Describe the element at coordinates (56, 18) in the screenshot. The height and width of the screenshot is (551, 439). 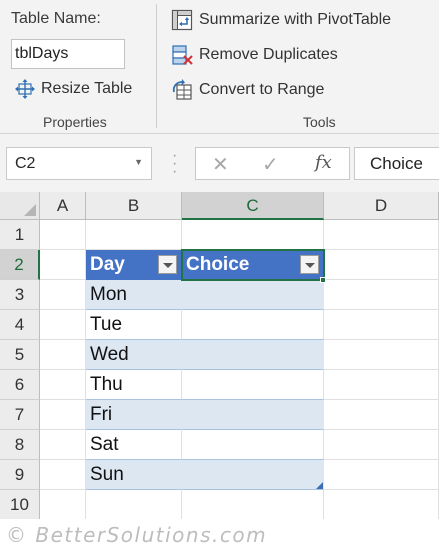
I see `table-name-label: Table Name:` at that location.